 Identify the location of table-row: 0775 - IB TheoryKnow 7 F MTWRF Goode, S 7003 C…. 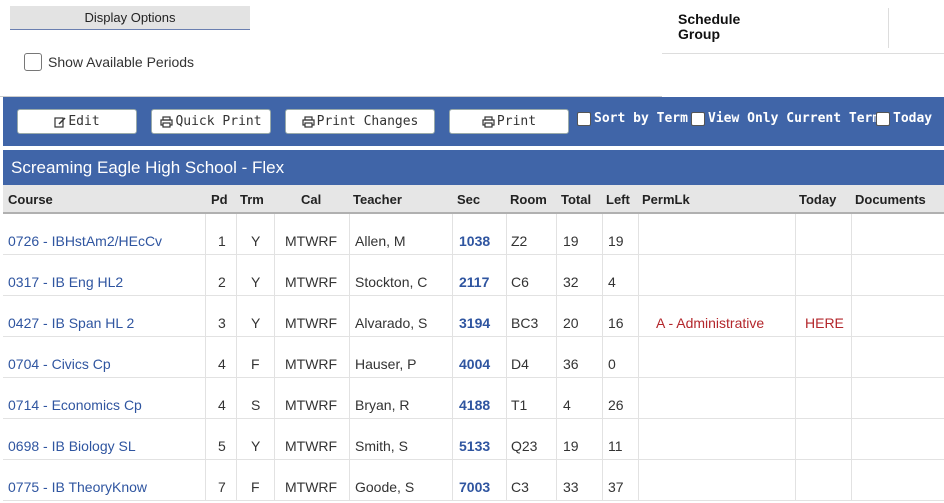
(473, 480).